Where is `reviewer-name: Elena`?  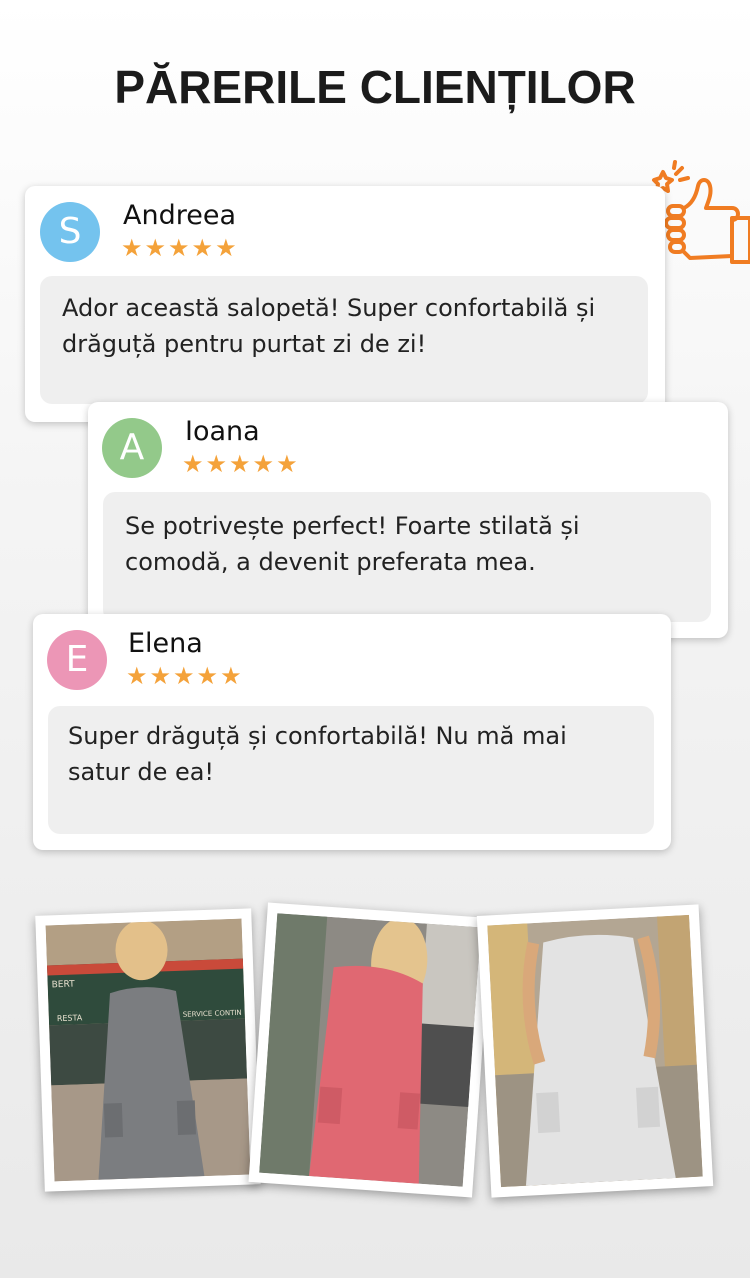 reviewer-name: Elena is located at coordinates (165, 643).